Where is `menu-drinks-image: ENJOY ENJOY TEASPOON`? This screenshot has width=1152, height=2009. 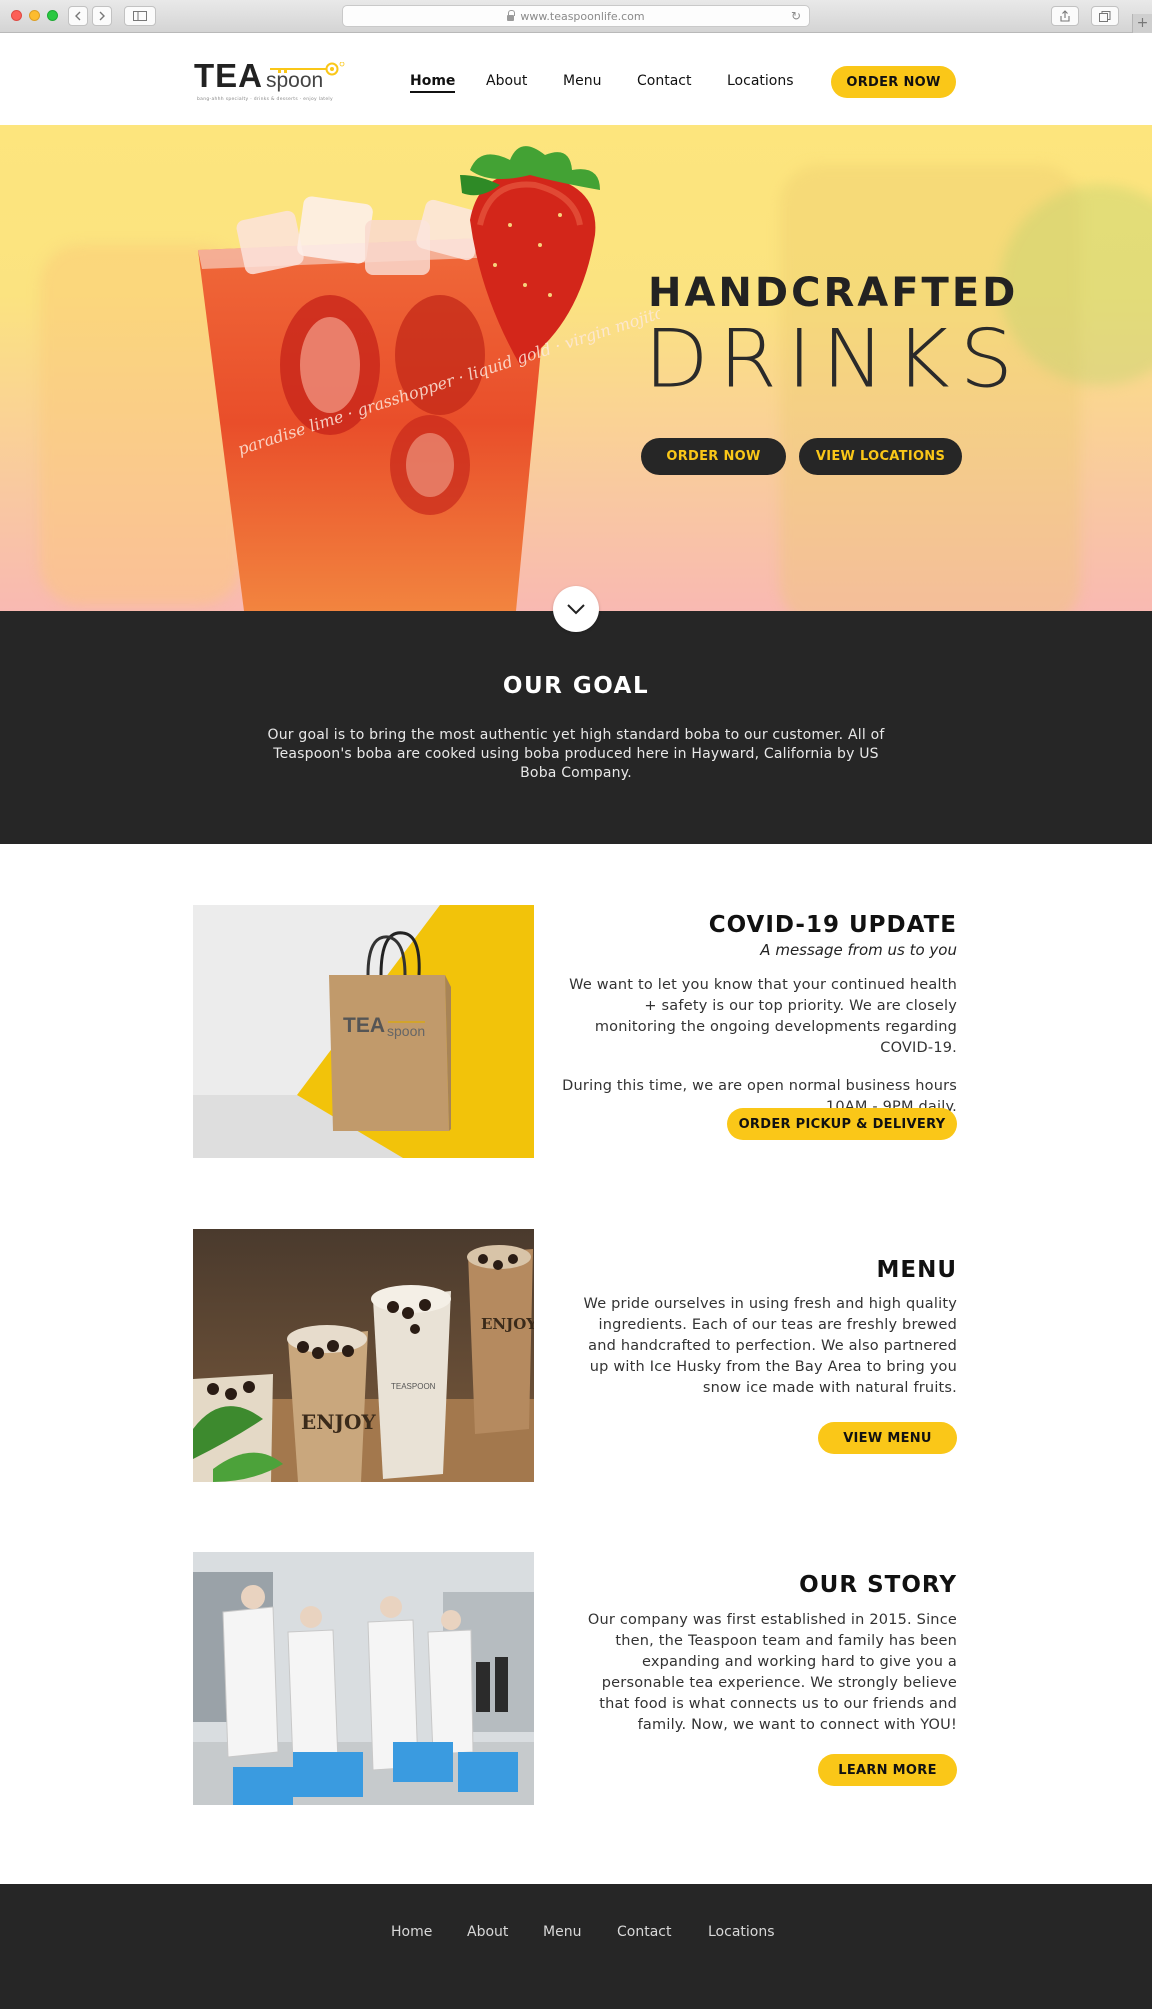
menu-drinks-image: ENJOY ENJOY TEASPOON is located at coordinates (363, 1355).